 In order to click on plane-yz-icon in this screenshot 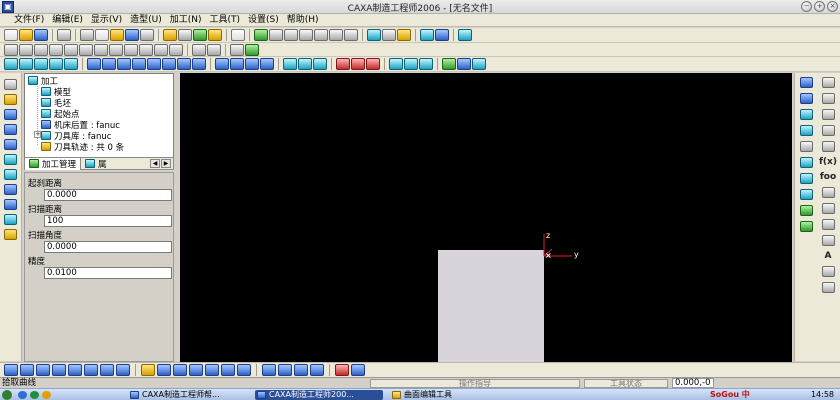, I will do `click(10, 129)`.